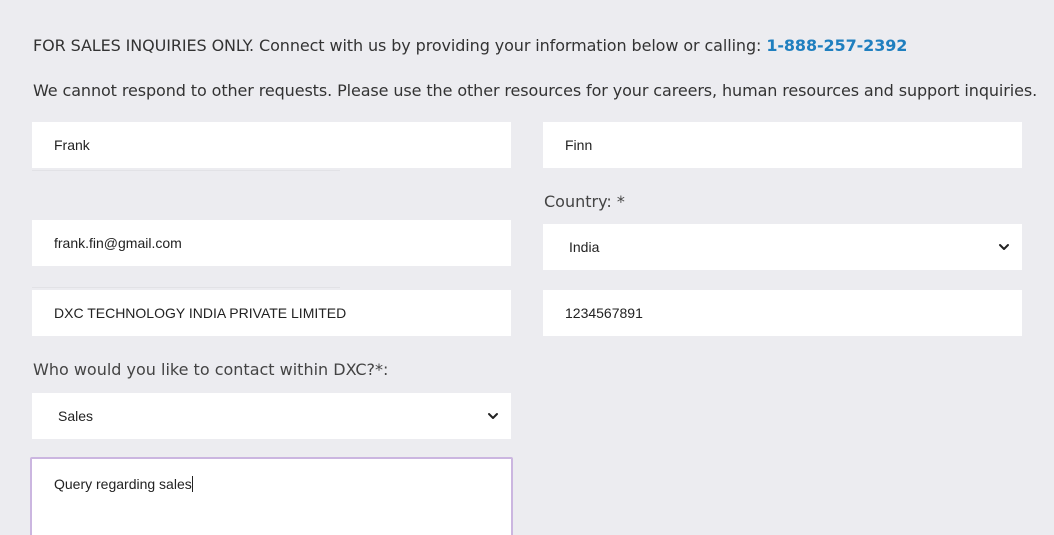 Image resolution: width=1054 pixels, height=535 pixels. Describe the element at coordinates (782, 247) in the screenshot. I see `country-select: India` at that location.